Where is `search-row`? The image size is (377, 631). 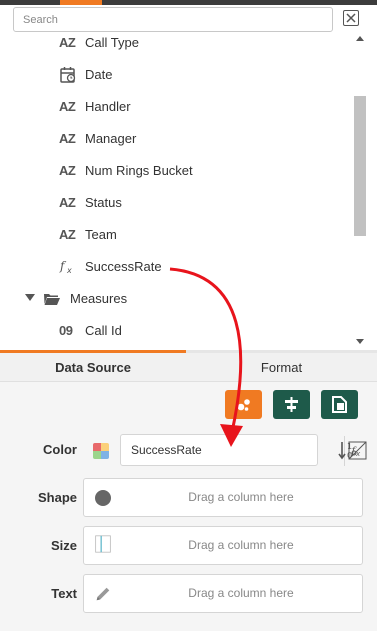 search-row is located at coordinates (188, 20).